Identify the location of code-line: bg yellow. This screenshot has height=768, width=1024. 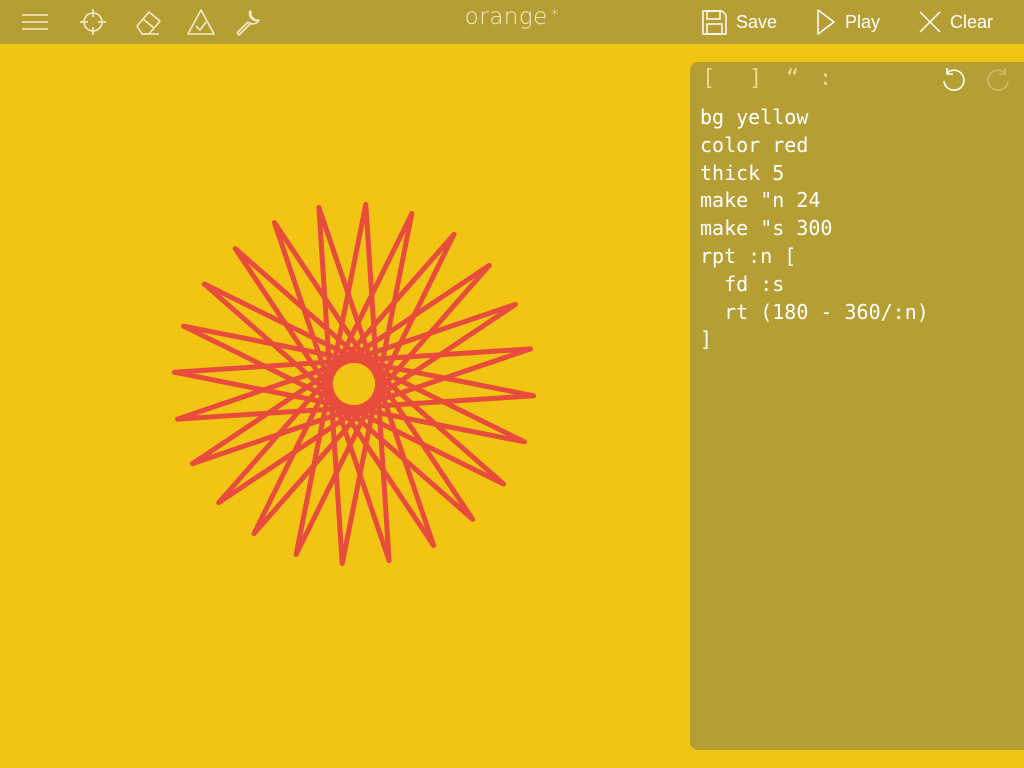
(754, 117).